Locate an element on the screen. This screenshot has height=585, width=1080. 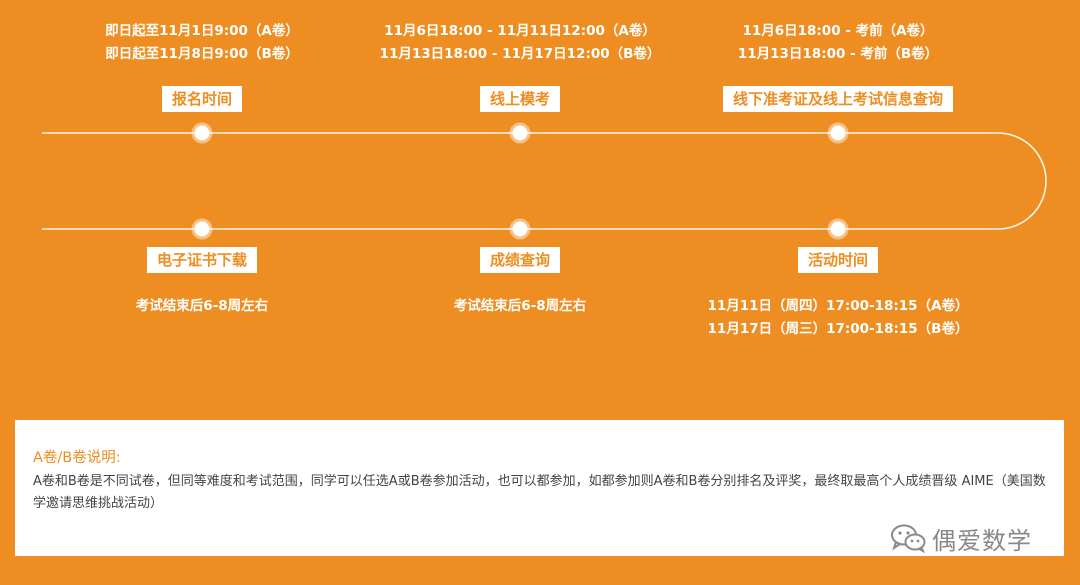
wechat-icon is located at coordinates (908, 538).